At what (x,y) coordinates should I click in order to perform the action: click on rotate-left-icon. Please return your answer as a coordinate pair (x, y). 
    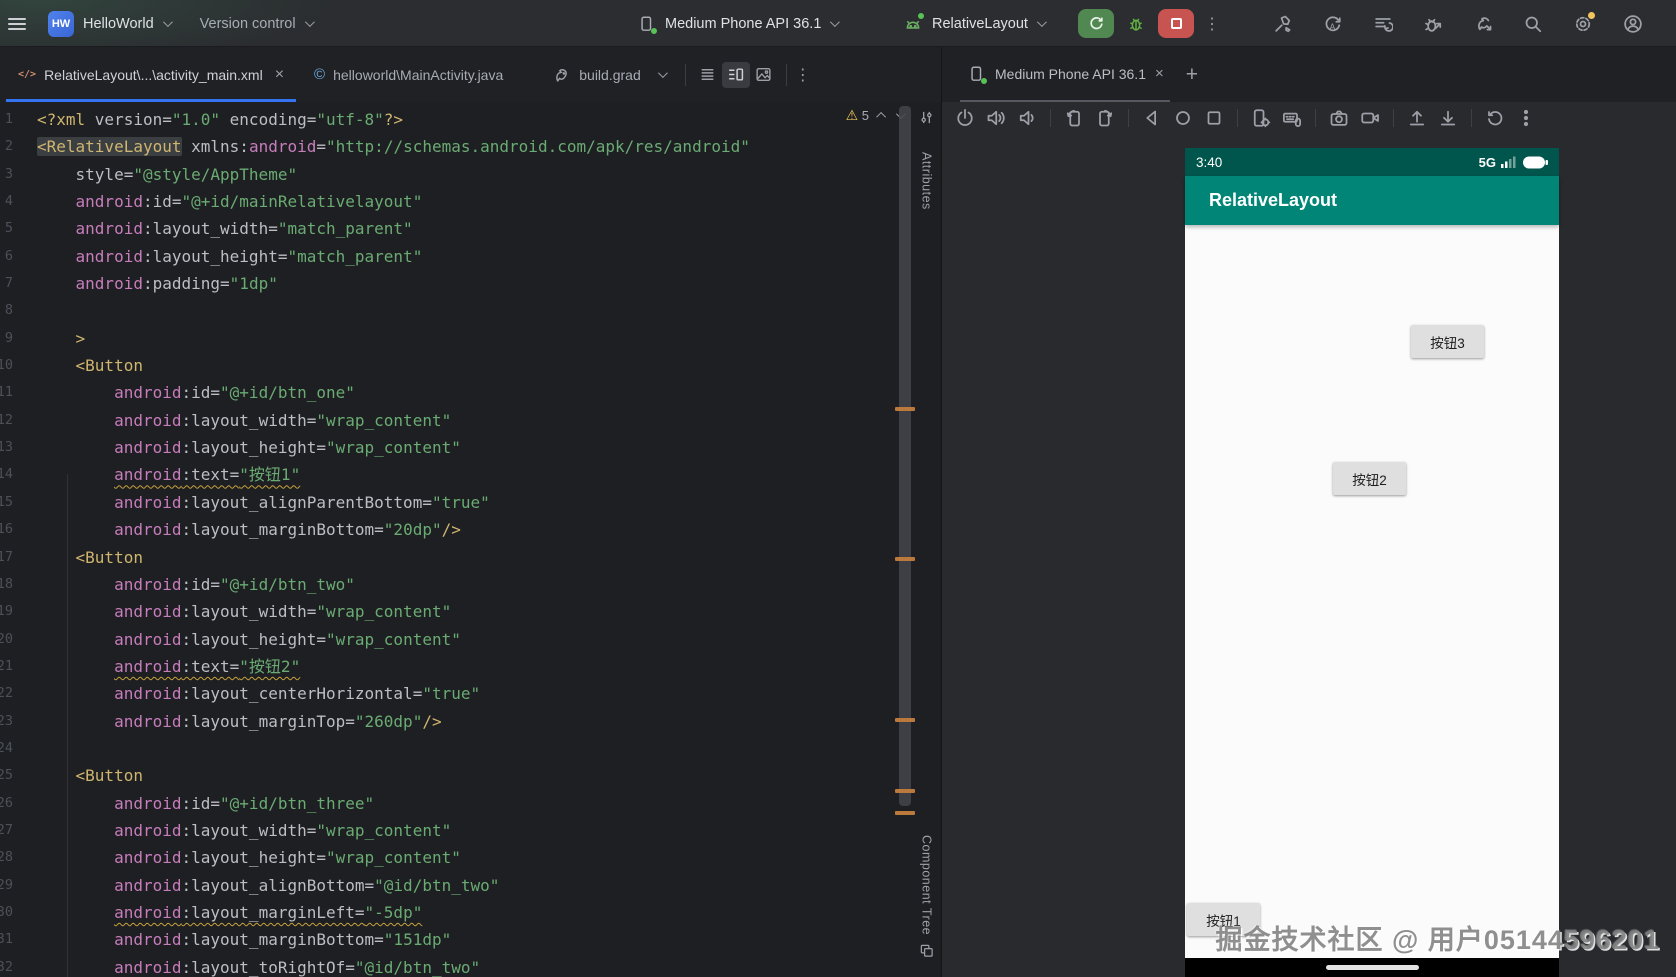
    Looking at the image, I should click on (1074, 118).